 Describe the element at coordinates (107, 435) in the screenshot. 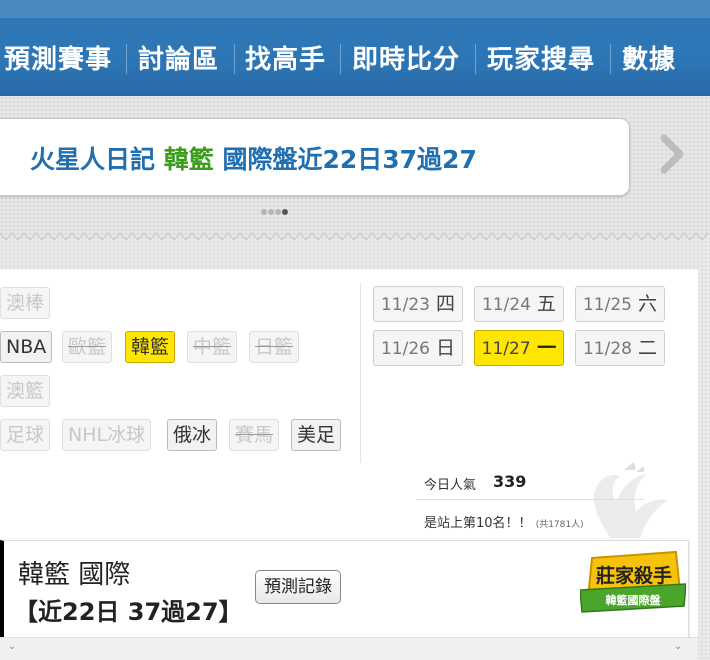

I see `sport-tag-nhl-hockey: NHL冰球` at that location.